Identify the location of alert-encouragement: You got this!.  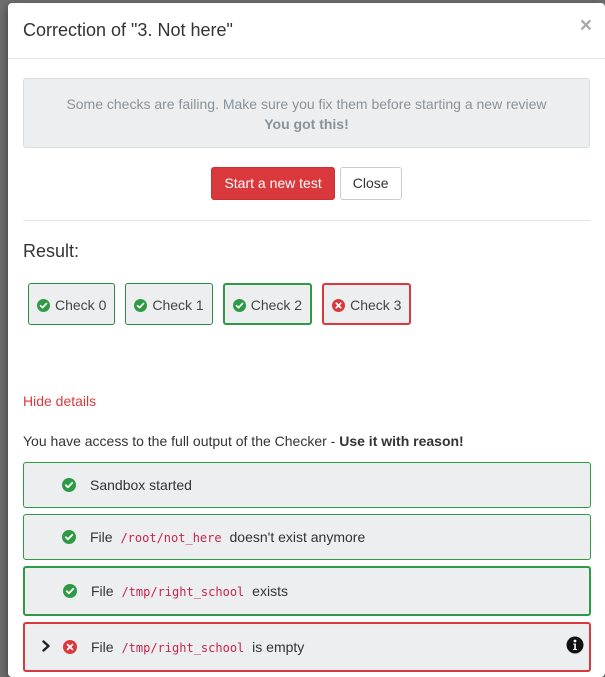
(306, 124).